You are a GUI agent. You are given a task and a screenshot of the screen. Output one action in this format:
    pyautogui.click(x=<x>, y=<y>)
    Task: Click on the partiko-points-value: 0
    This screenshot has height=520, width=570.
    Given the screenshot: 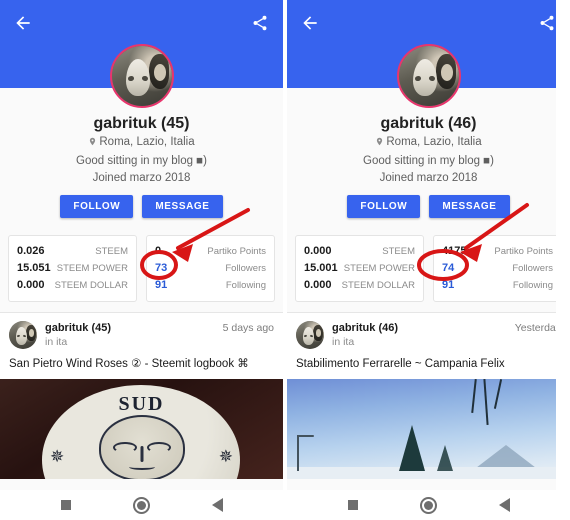 What is the action you would take?
    pyautogui.click(x=158, y=251)
    